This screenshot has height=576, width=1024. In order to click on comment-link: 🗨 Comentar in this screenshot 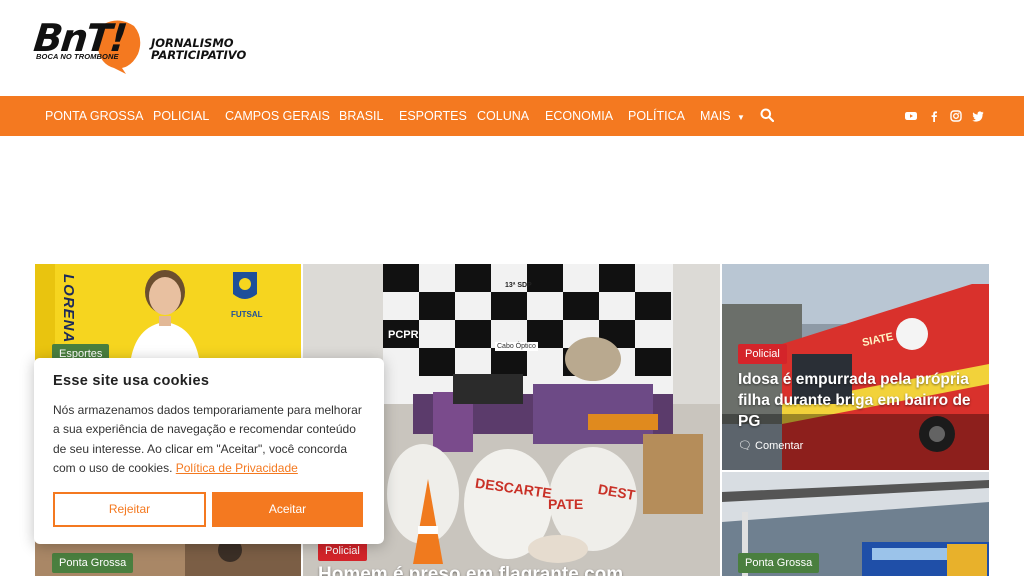, I will do `click(770, 445)`.